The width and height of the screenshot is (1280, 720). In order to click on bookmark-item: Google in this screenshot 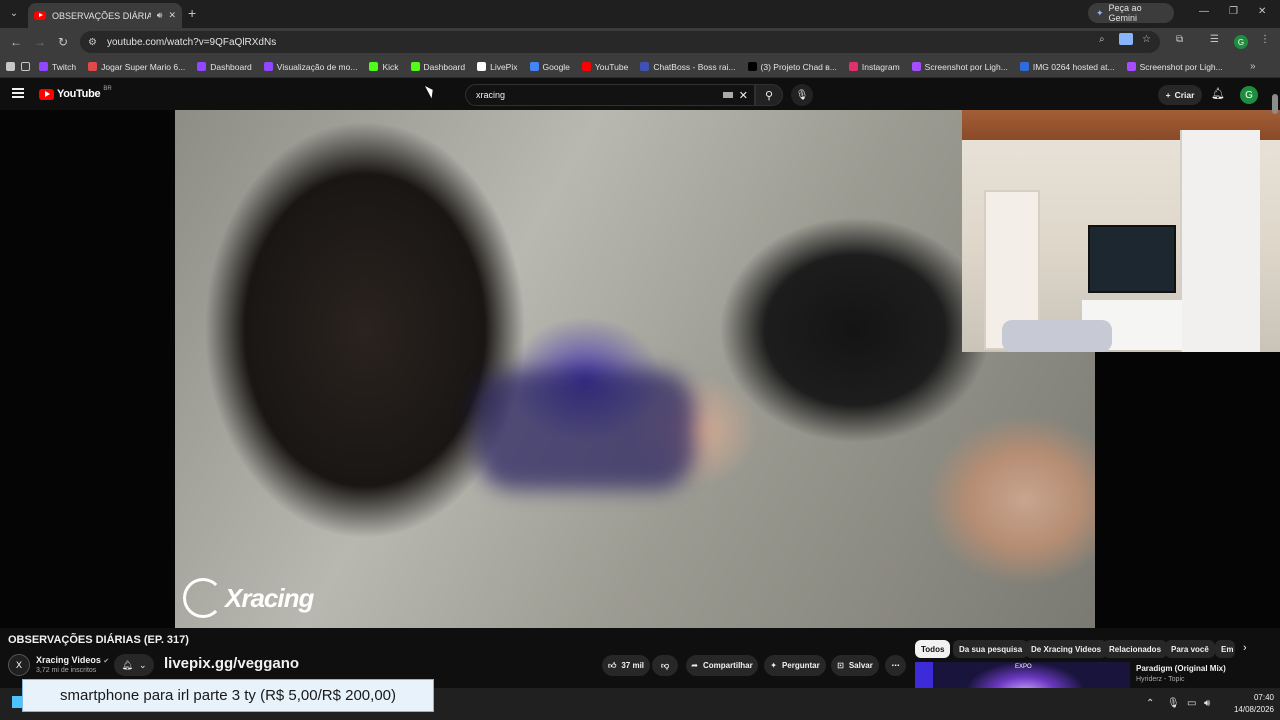, I will do `click(550, 67)`.